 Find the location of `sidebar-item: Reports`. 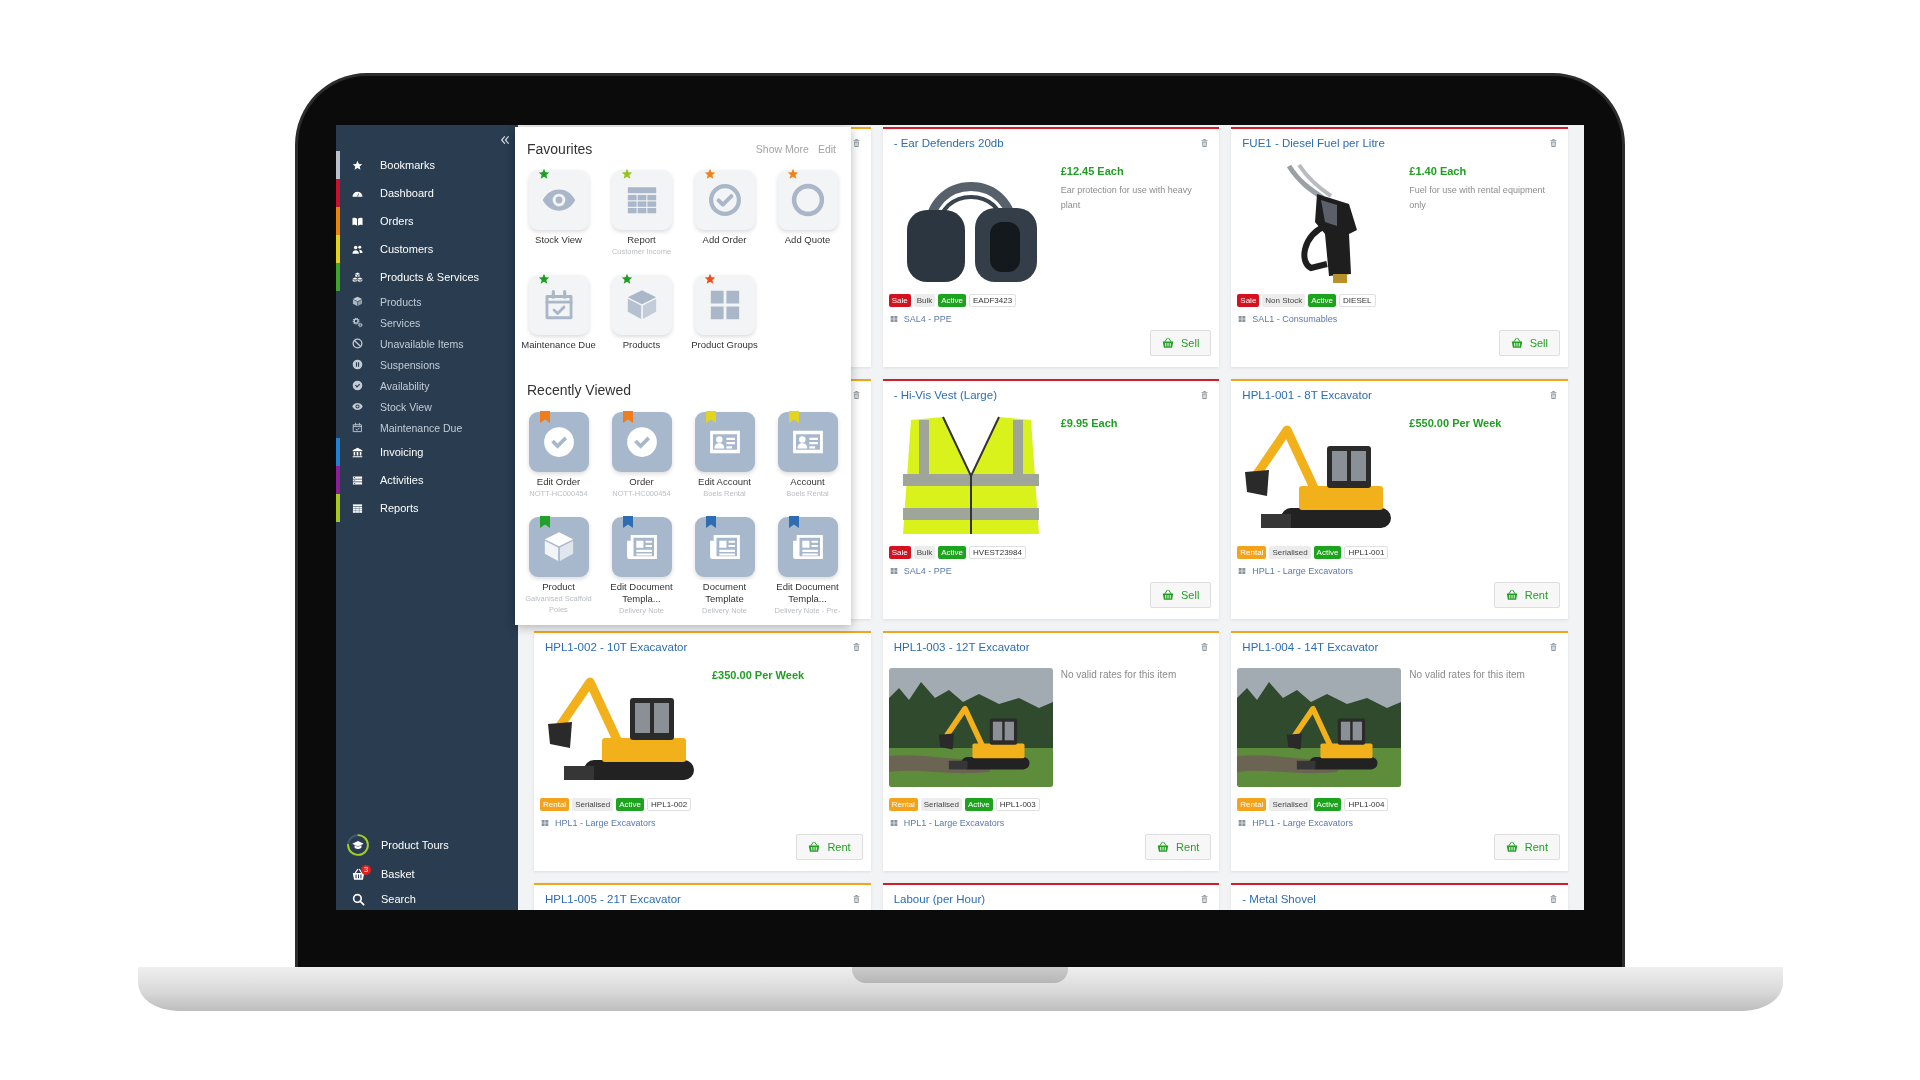

sidebar-item: Reports is located at coordinates (427, 508).